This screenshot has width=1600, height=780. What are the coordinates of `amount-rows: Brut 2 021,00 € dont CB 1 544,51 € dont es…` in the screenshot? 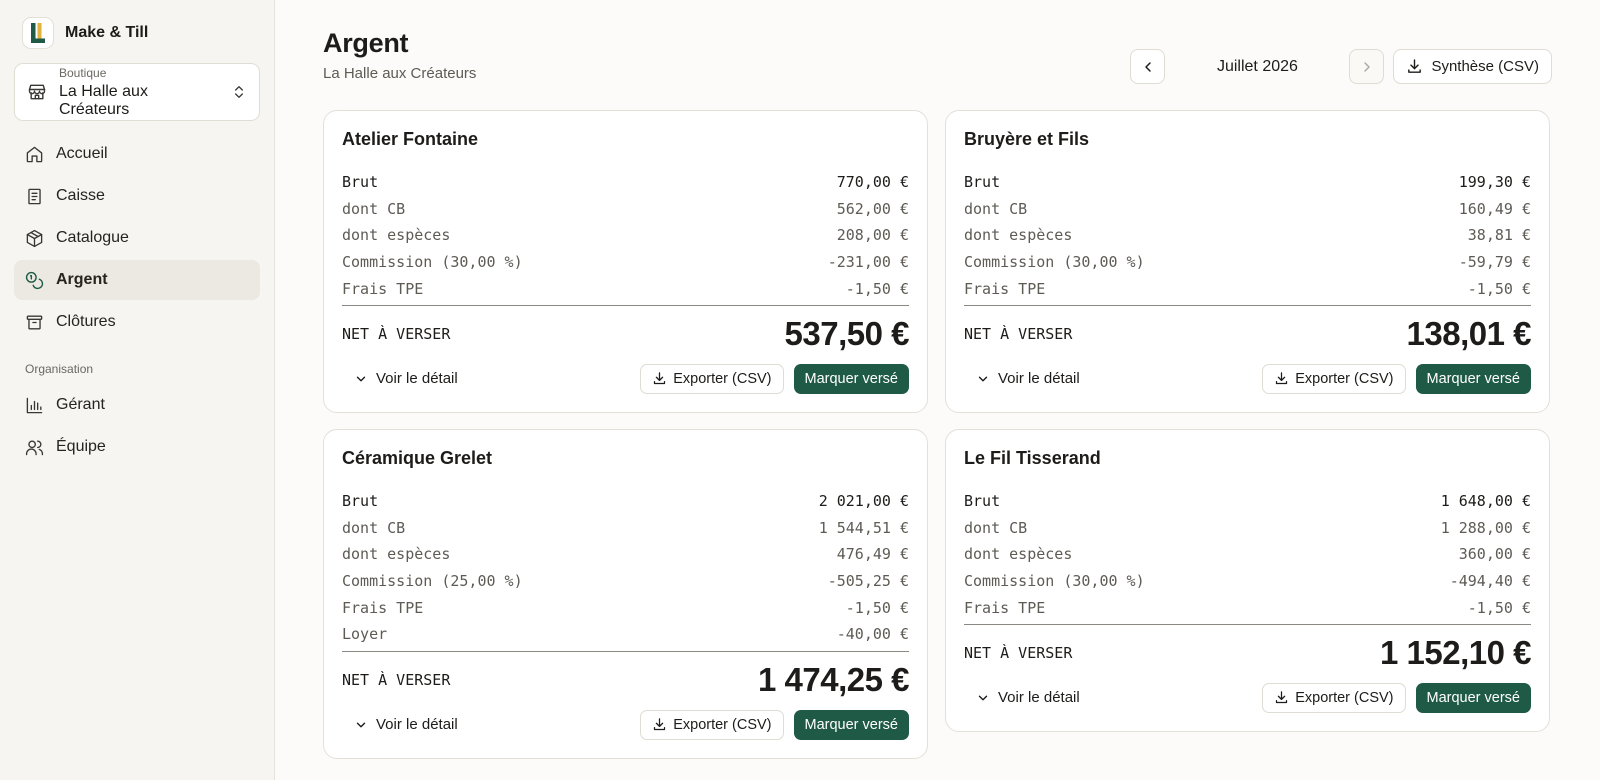 It's located at (625, 568).